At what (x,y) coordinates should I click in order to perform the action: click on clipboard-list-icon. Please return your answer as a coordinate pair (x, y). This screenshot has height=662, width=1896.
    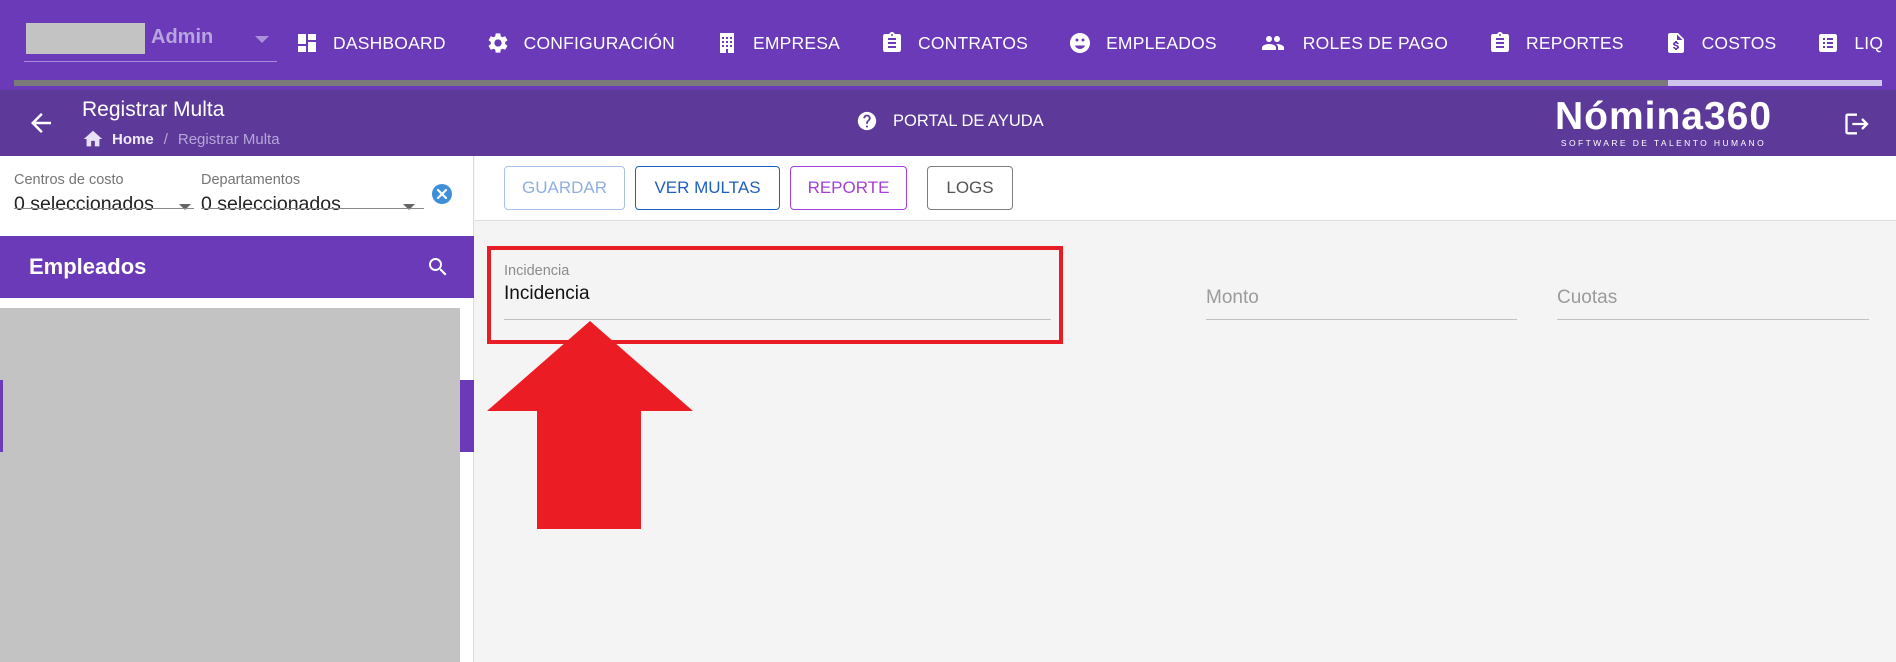
    Looking at the image, I should click on (1500, 42).